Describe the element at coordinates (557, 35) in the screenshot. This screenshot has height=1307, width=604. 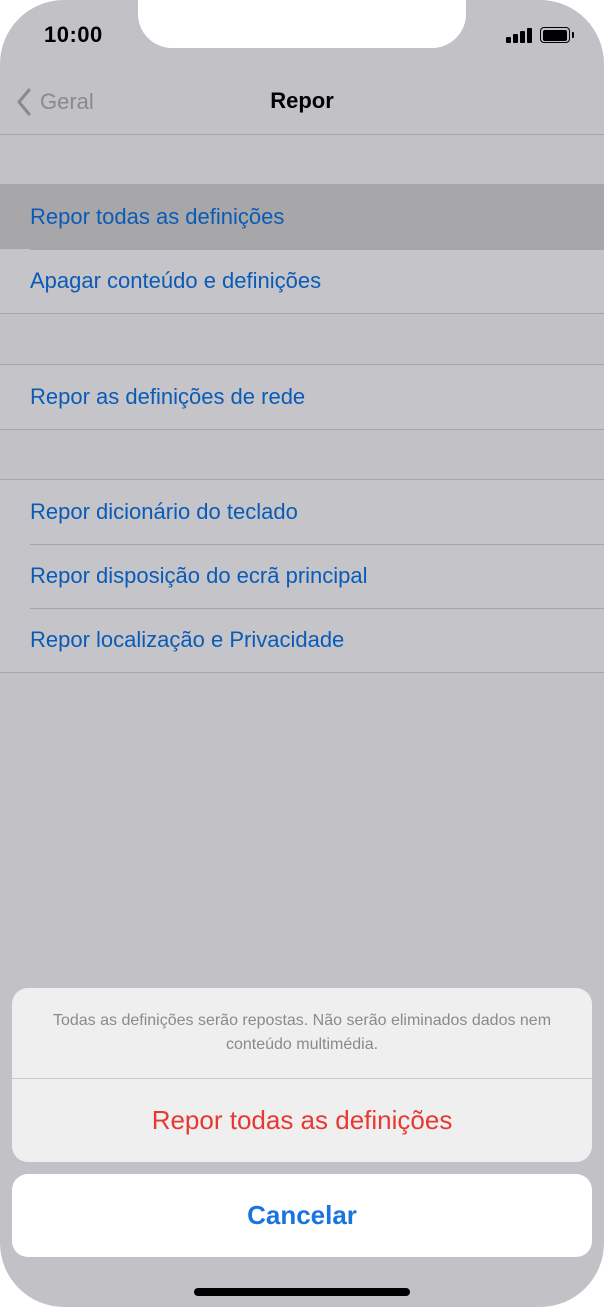
I see `battery-icon` at that location.